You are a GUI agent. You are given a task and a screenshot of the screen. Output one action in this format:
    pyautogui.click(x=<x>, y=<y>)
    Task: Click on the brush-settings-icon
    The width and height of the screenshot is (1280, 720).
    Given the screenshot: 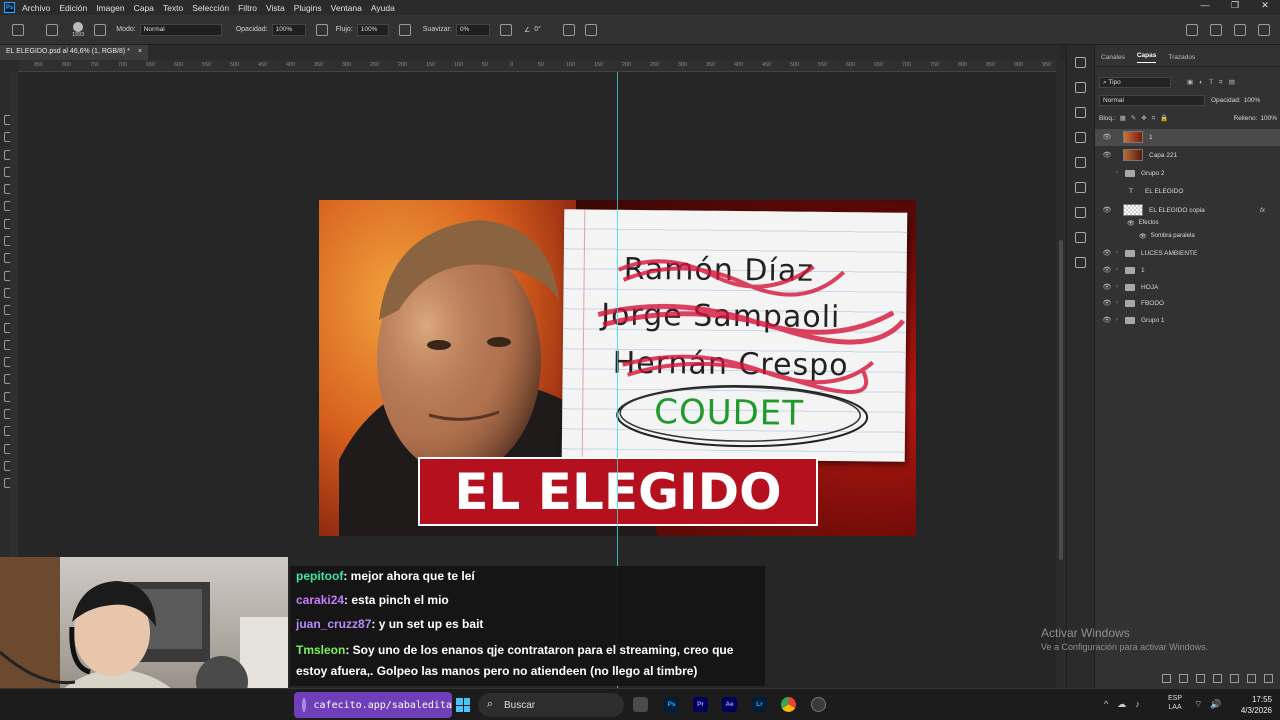 What is the action you would take?
    pyautogui.click(x=100, y=29)
    